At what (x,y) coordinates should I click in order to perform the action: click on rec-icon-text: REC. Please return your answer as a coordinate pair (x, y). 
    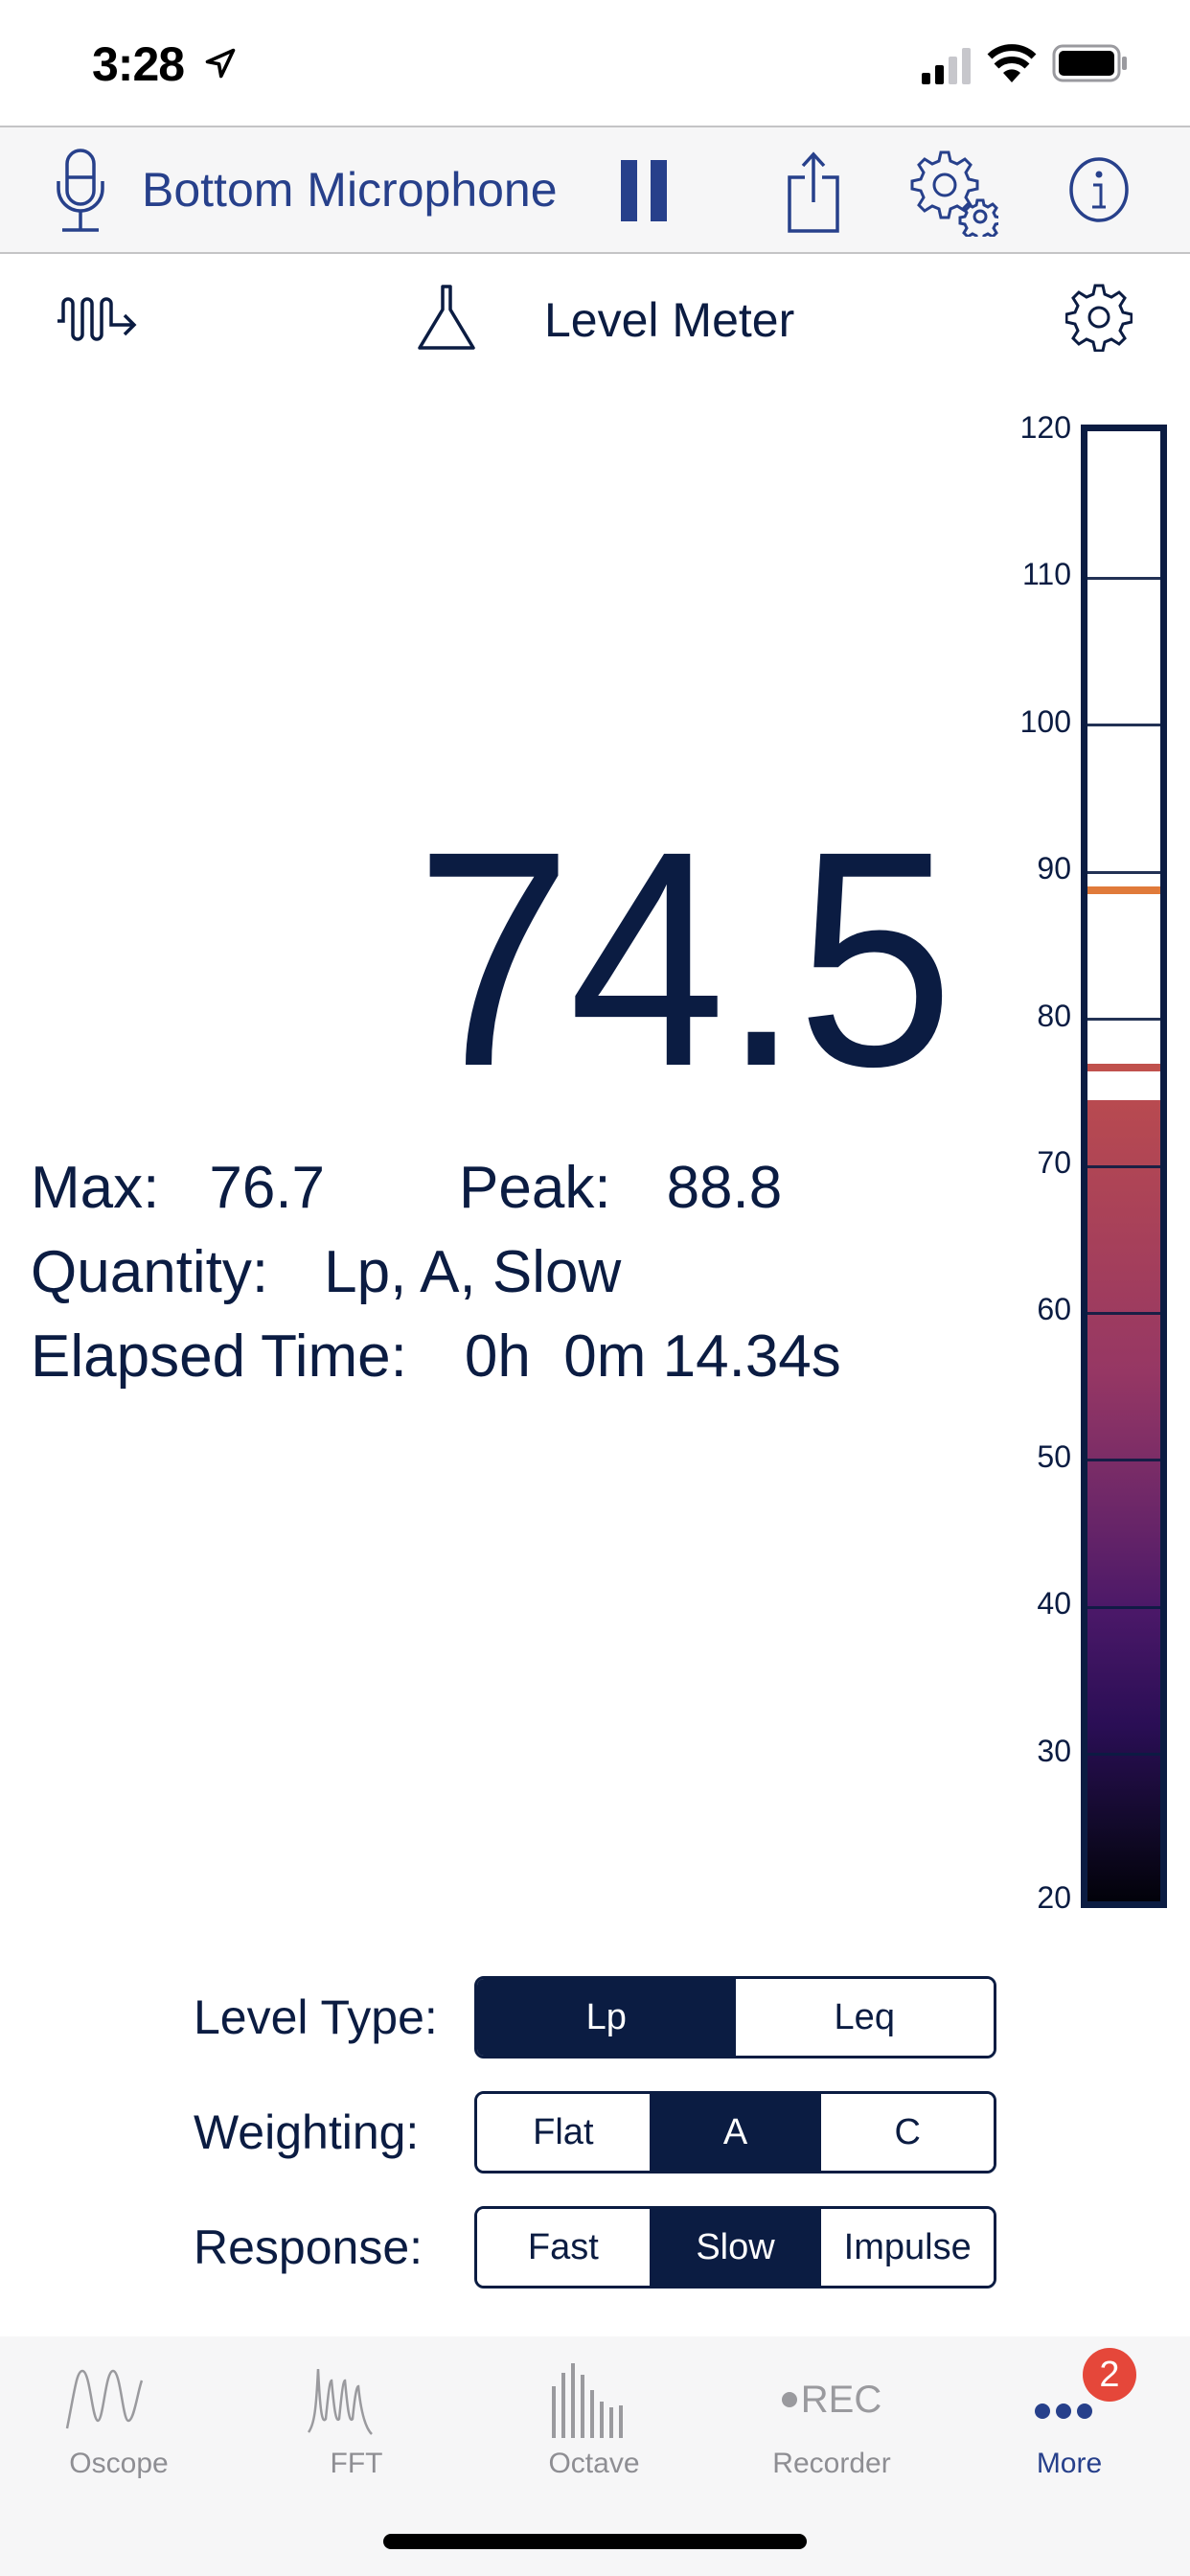
    Looking at the image, I should click on (841, 2399).